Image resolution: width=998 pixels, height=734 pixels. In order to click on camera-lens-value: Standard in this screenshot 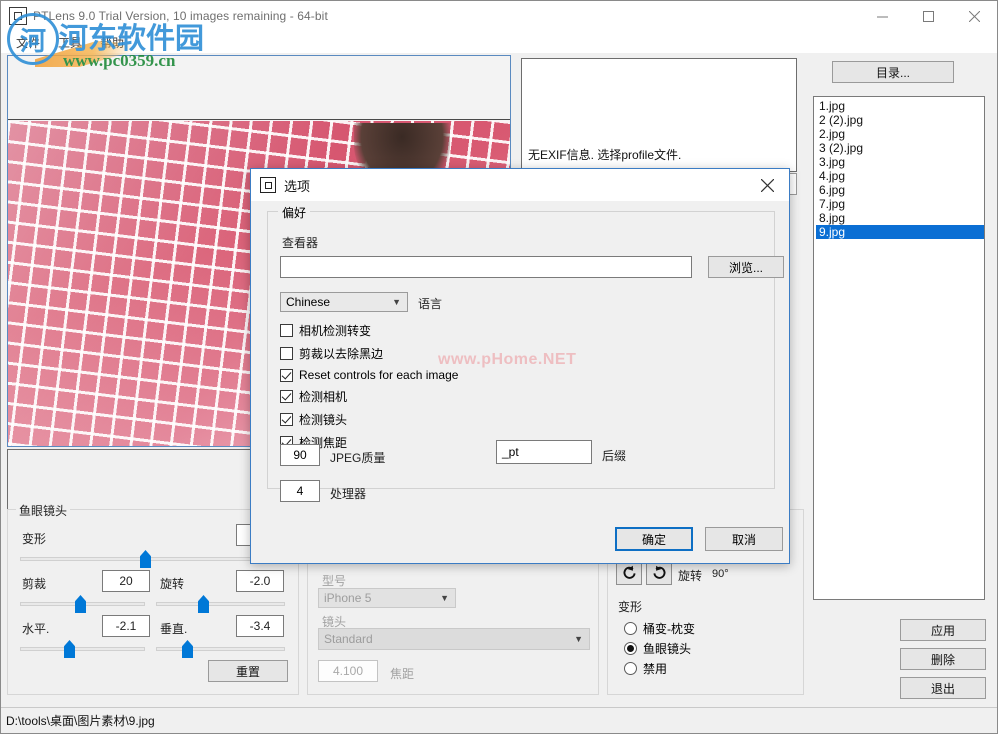, I will do `click(348, 639)`.